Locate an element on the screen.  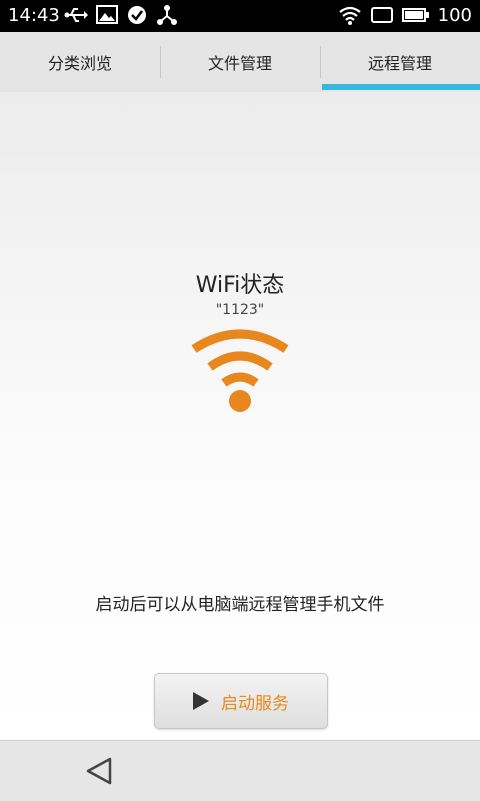
usb-icon is located at coordinates (76, 15).